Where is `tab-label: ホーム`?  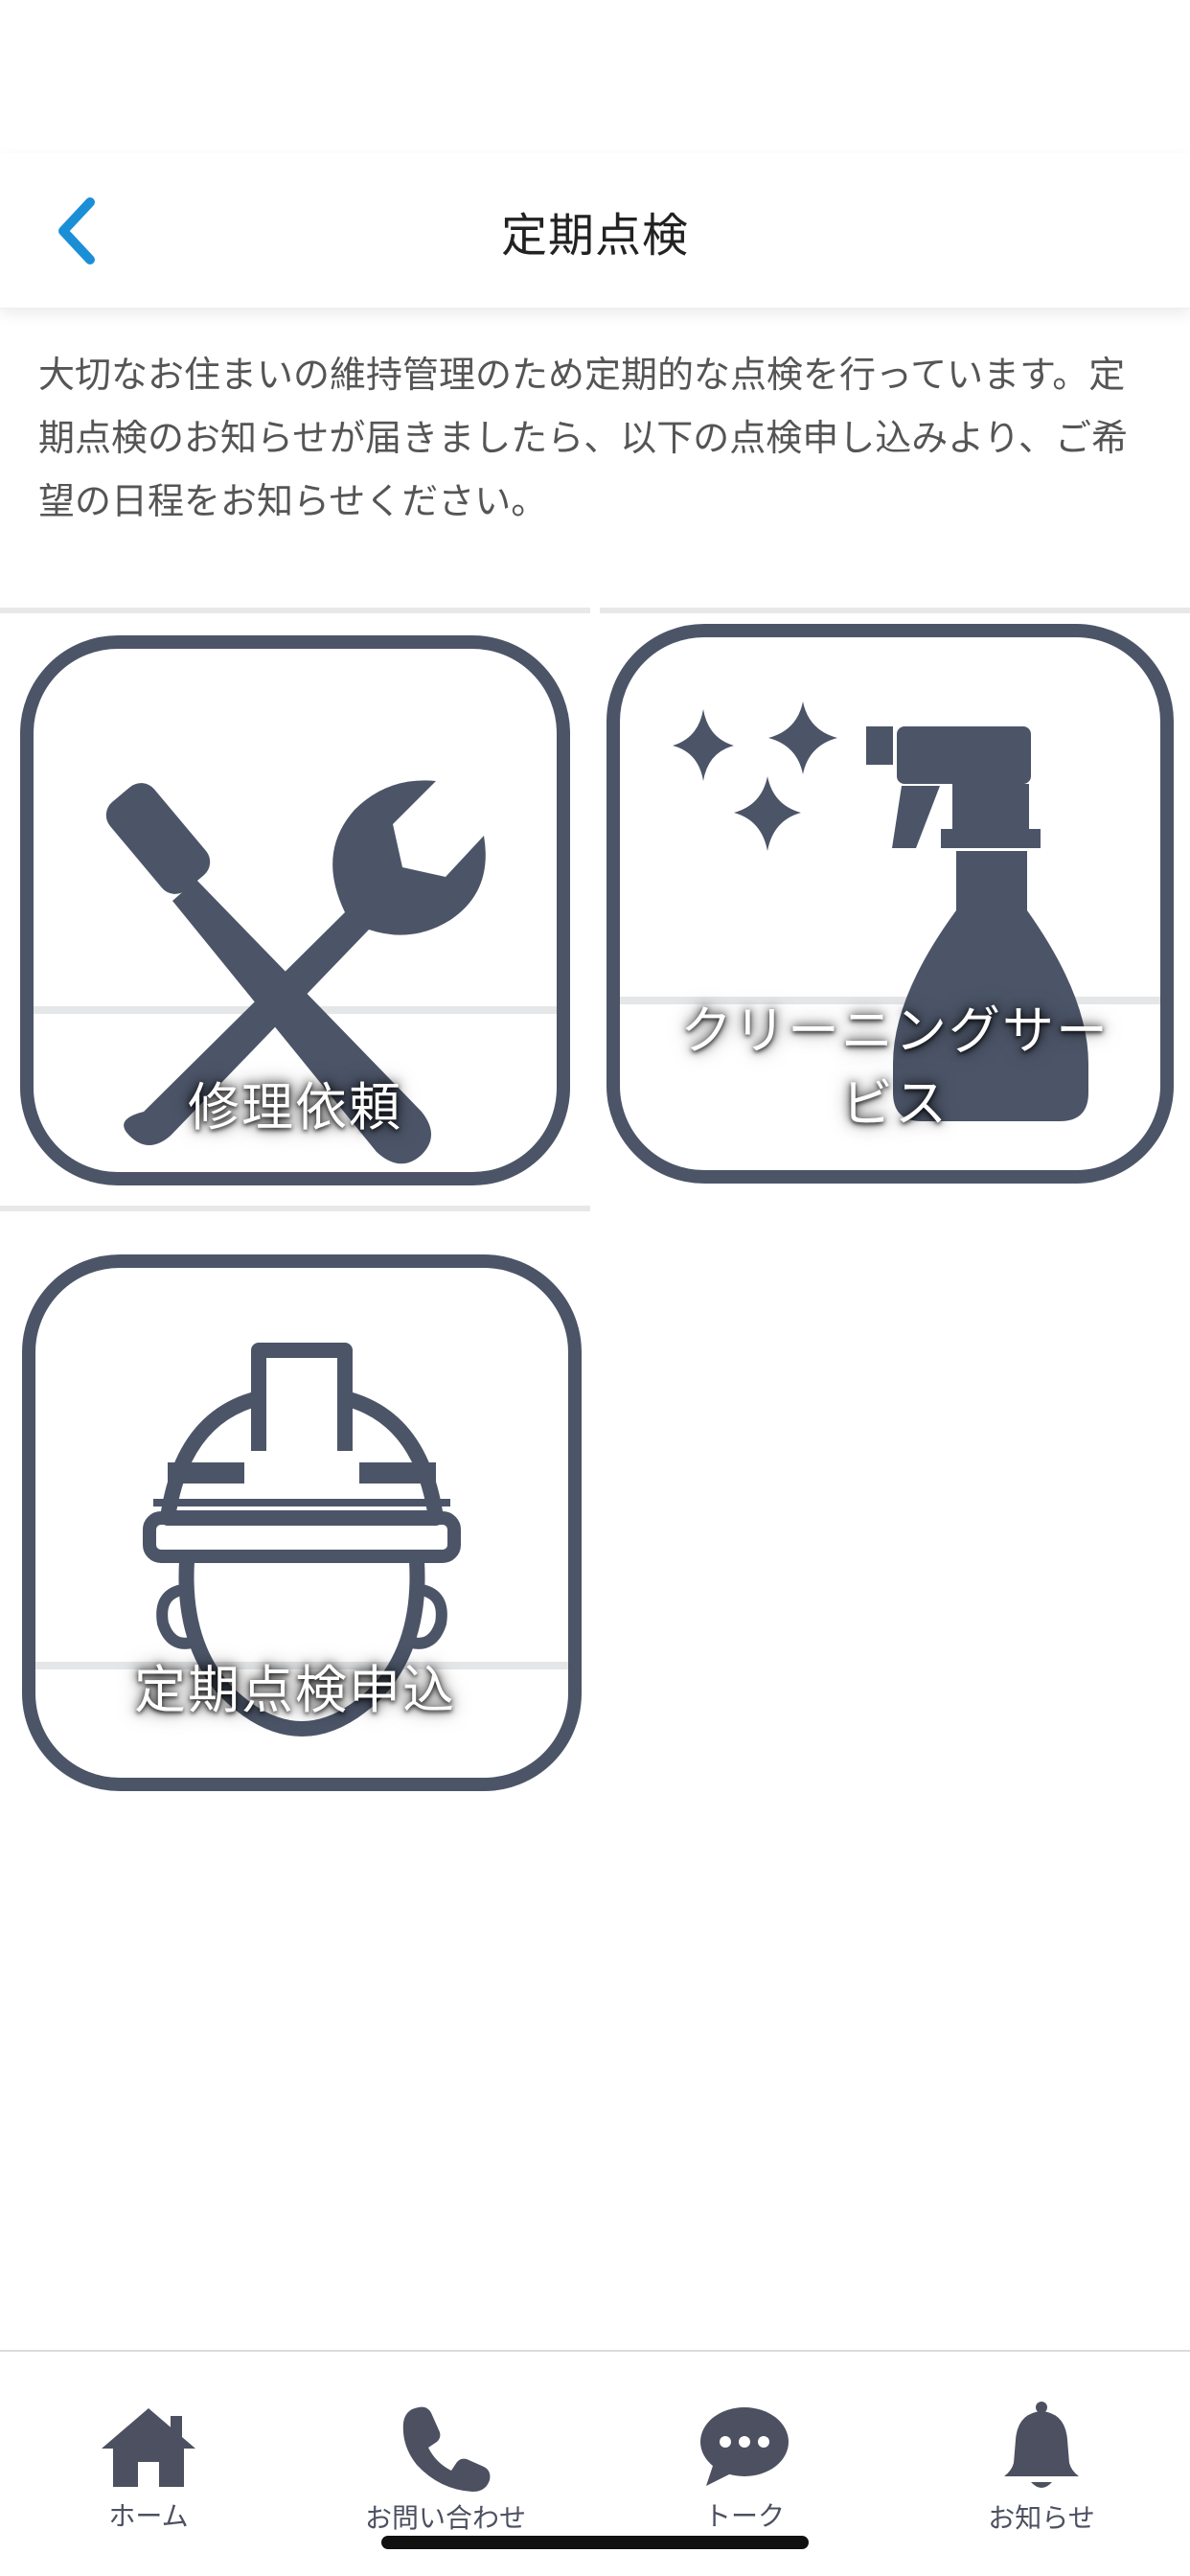 tab-label: ホーム is located at coordinates (148, 2516).